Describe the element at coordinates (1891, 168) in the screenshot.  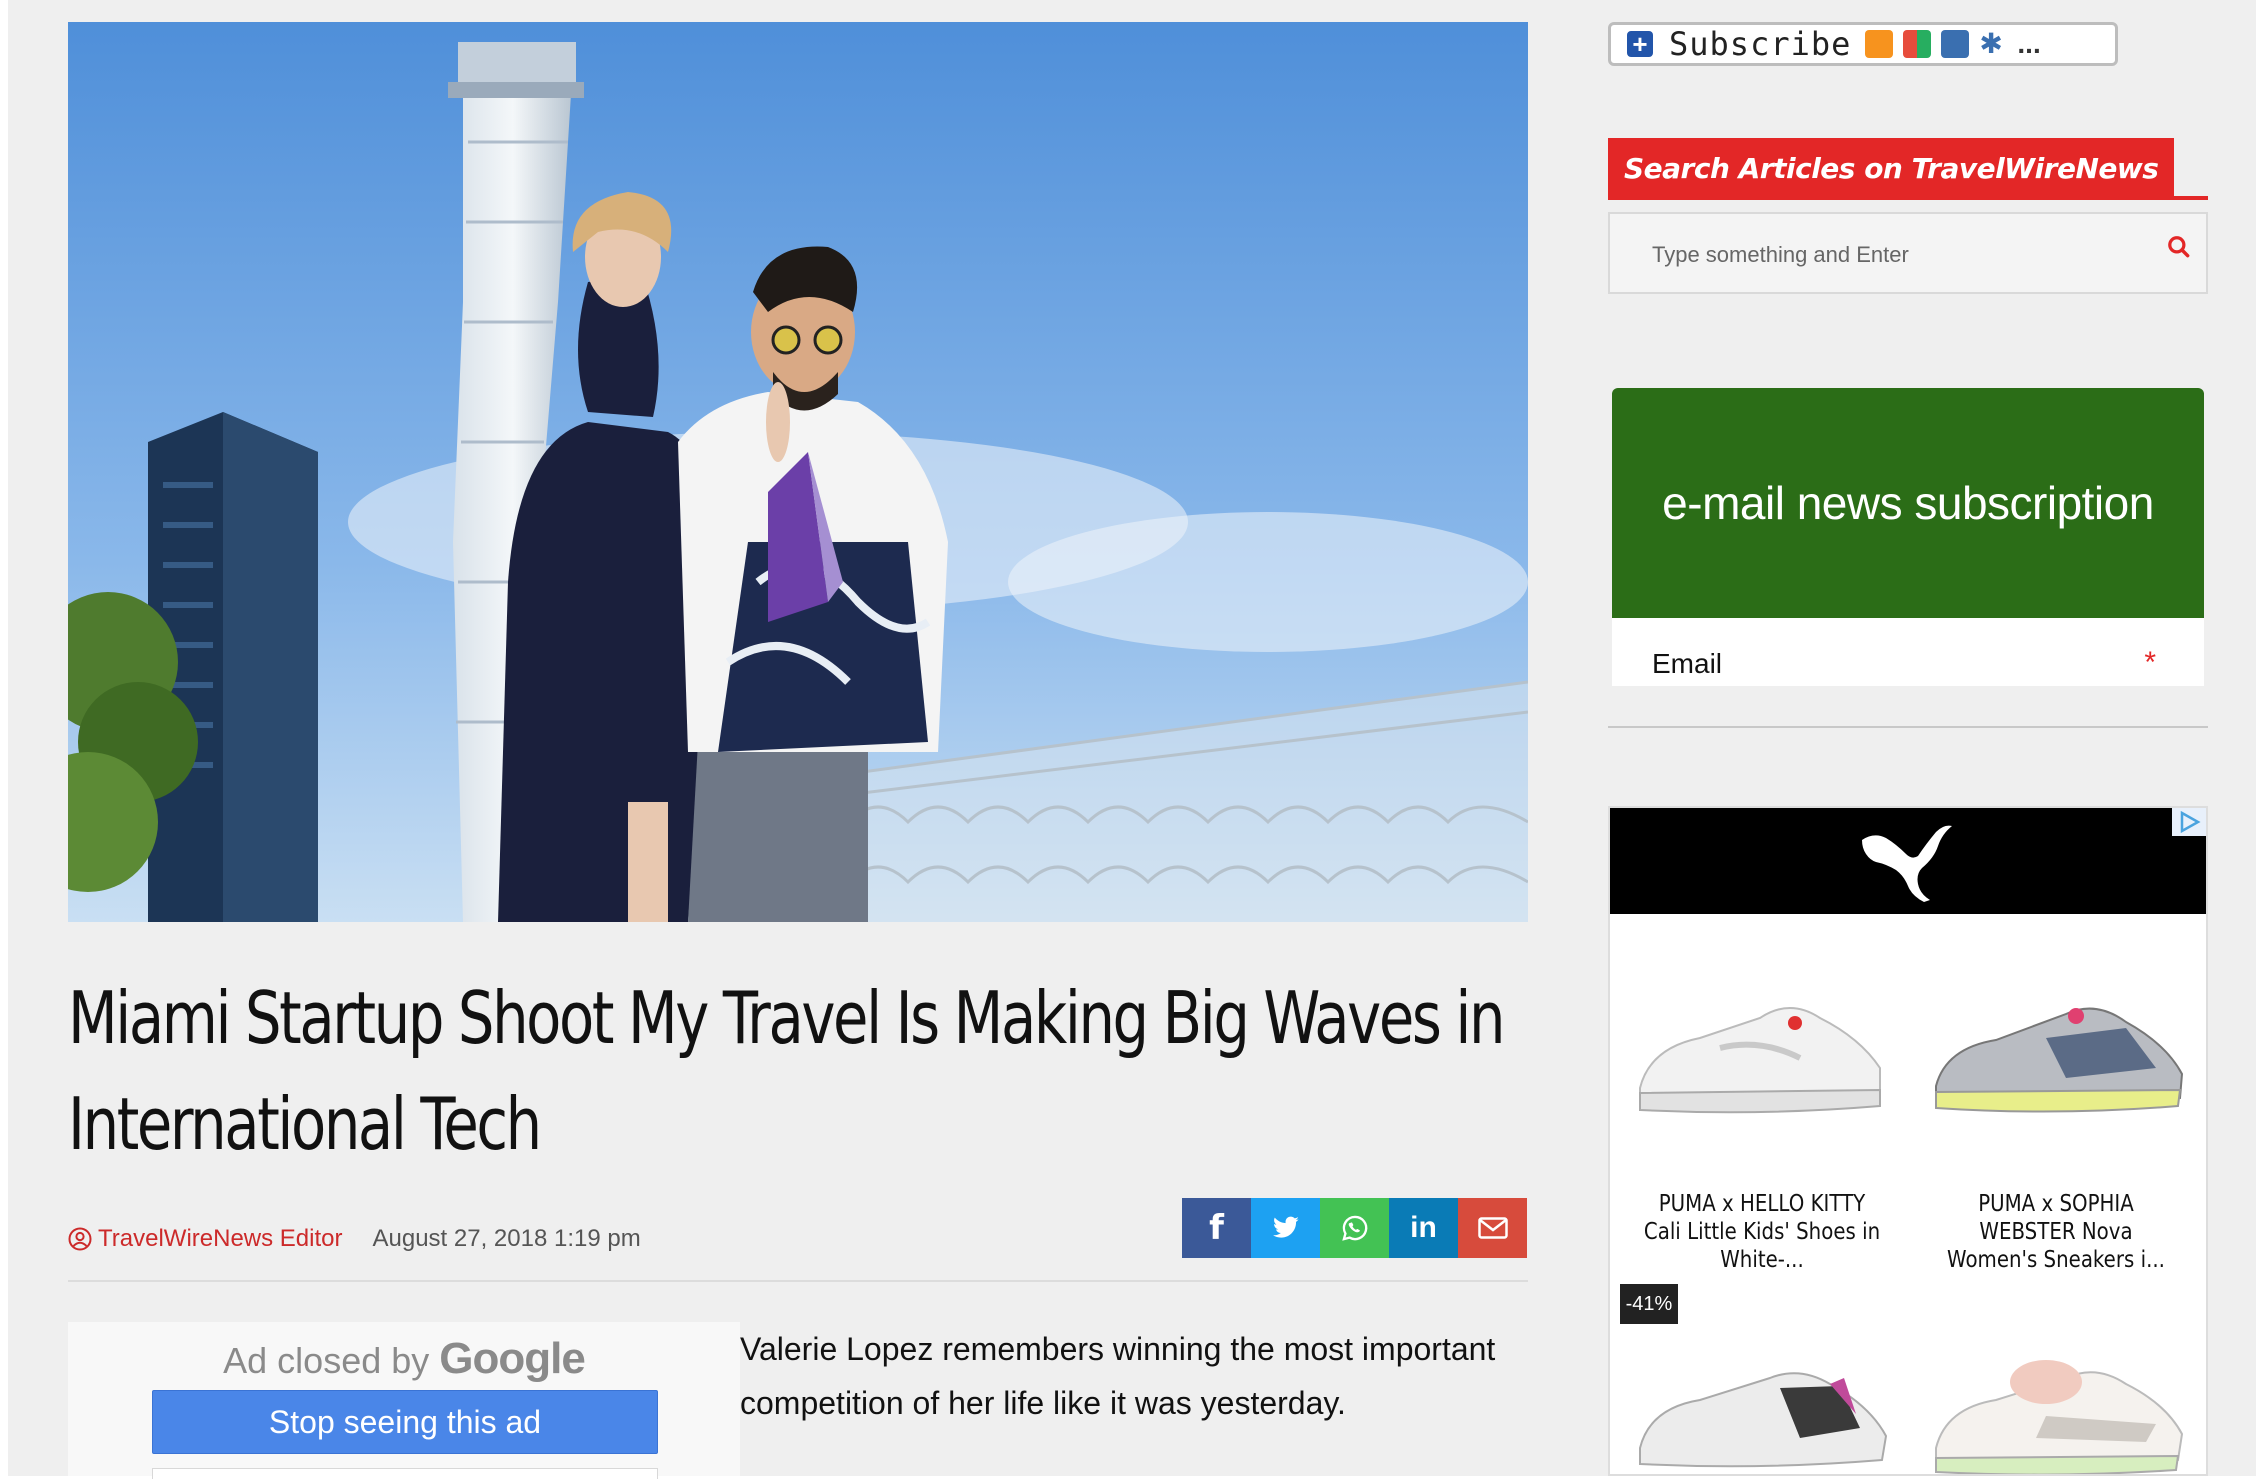
I see `search-widget-title: Search Articles on TravelWireNews` at that location.